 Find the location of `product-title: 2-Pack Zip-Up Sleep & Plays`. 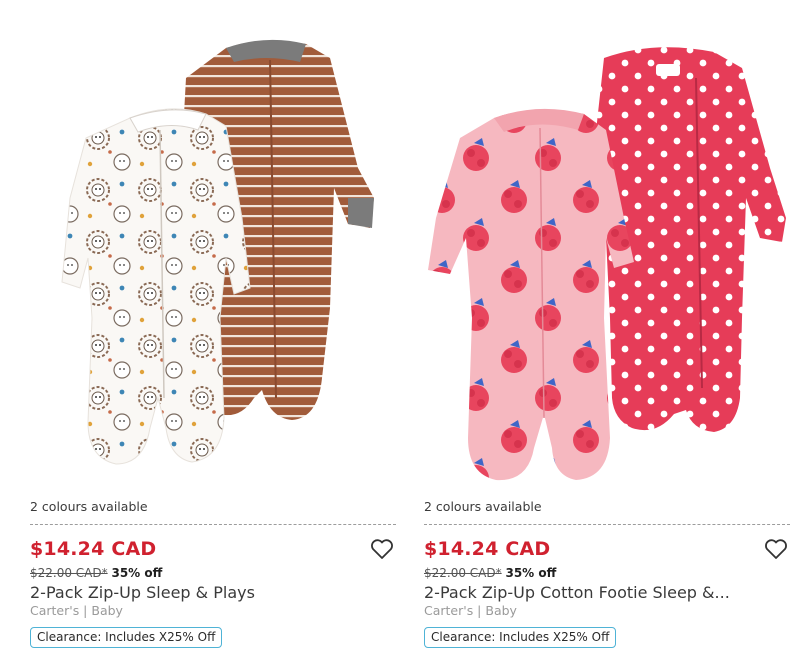

product-title: 2-Pack Zip-Up Sleep & Plays is located at coordinates (200, 592).